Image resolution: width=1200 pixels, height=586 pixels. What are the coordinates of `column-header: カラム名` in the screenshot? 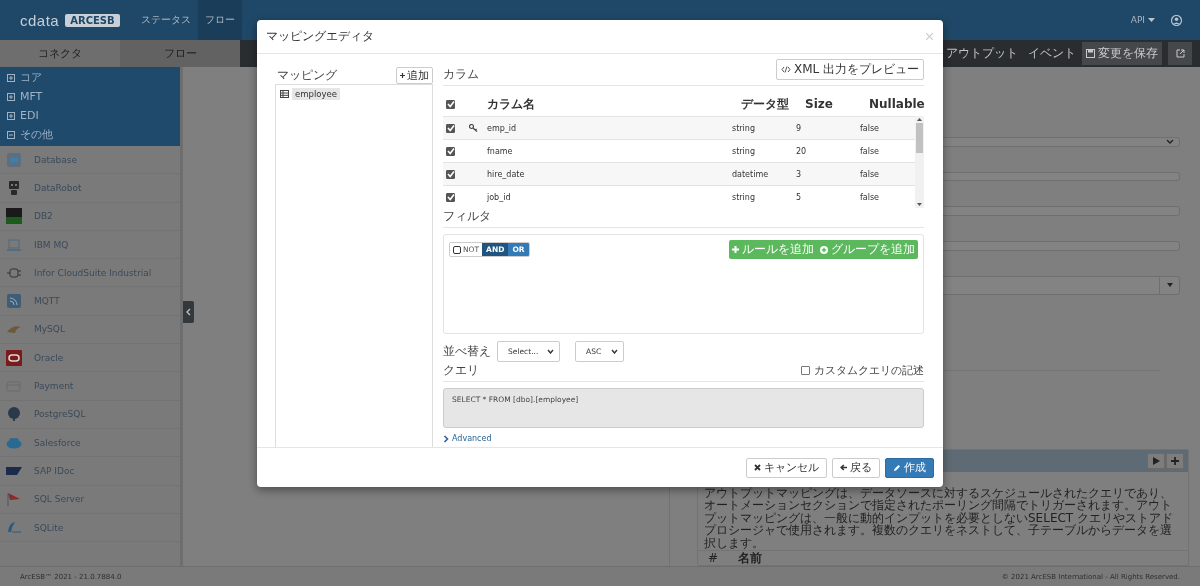 It's located at (511, 104).